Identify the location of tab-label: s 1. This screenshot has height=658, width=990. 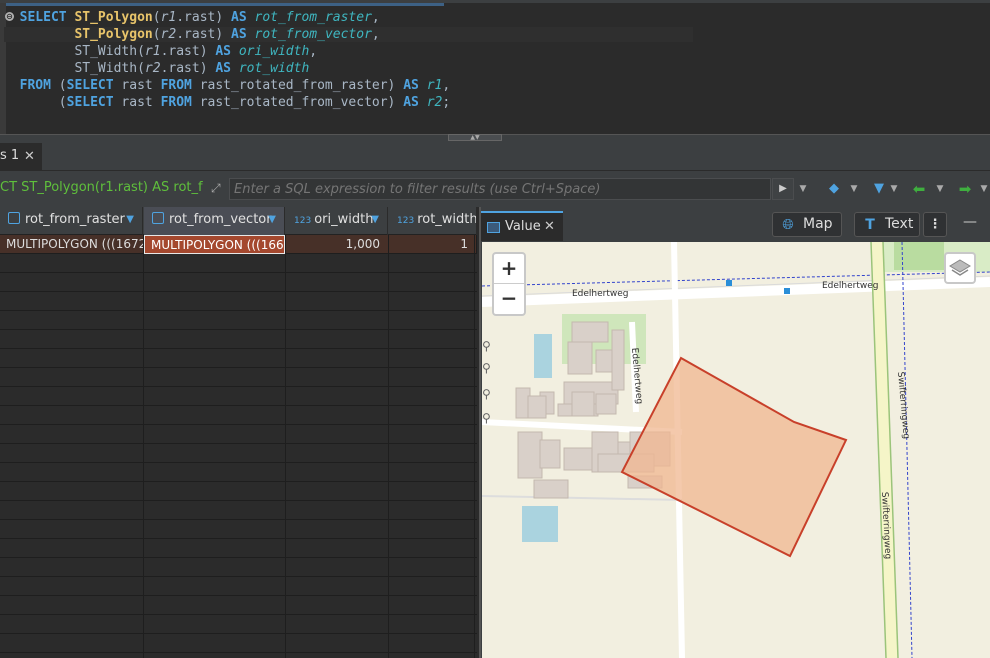
(10, 155).